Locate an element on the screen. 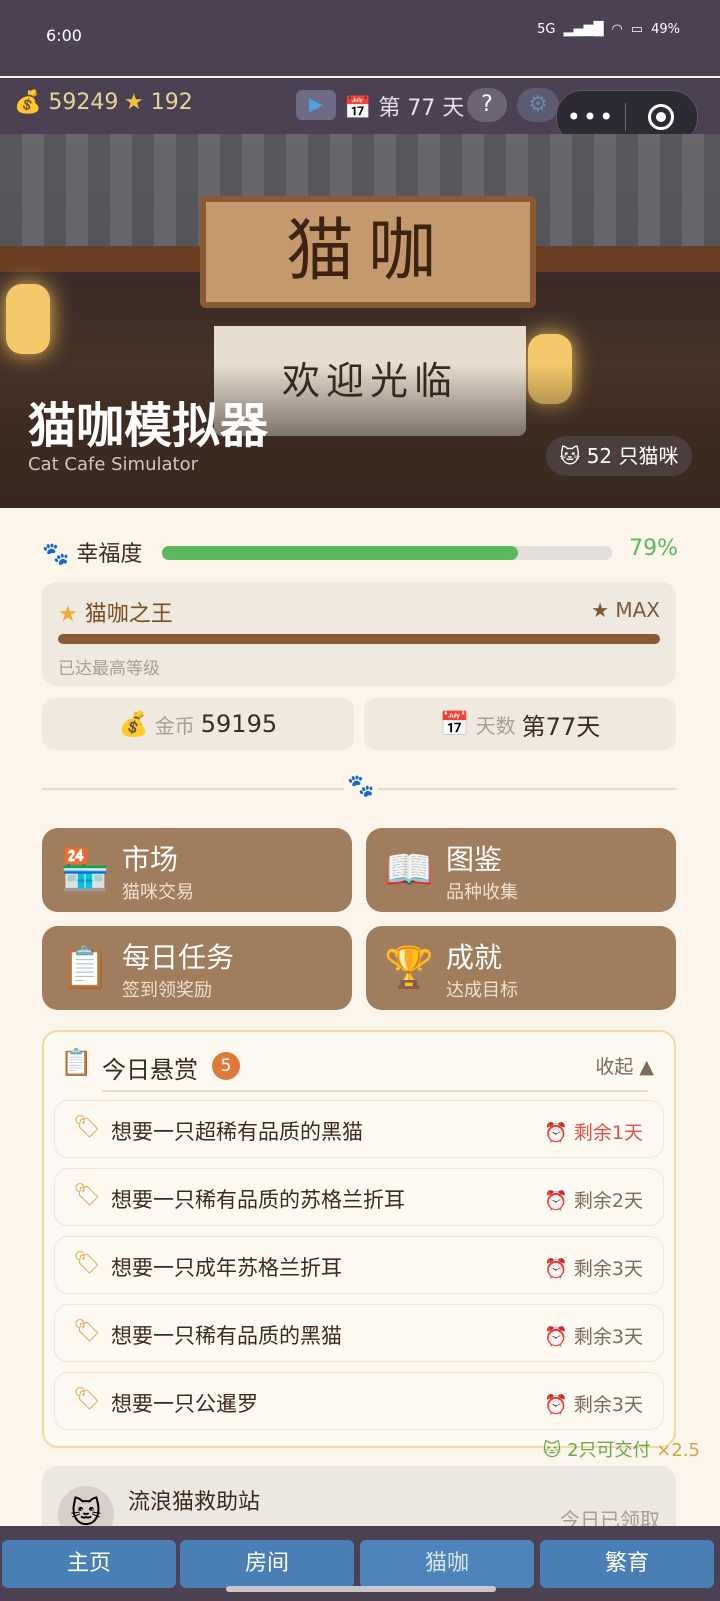 The height and width of the screenshot is (1601, 720). help-button: ? is located at coordinates (487, 105).